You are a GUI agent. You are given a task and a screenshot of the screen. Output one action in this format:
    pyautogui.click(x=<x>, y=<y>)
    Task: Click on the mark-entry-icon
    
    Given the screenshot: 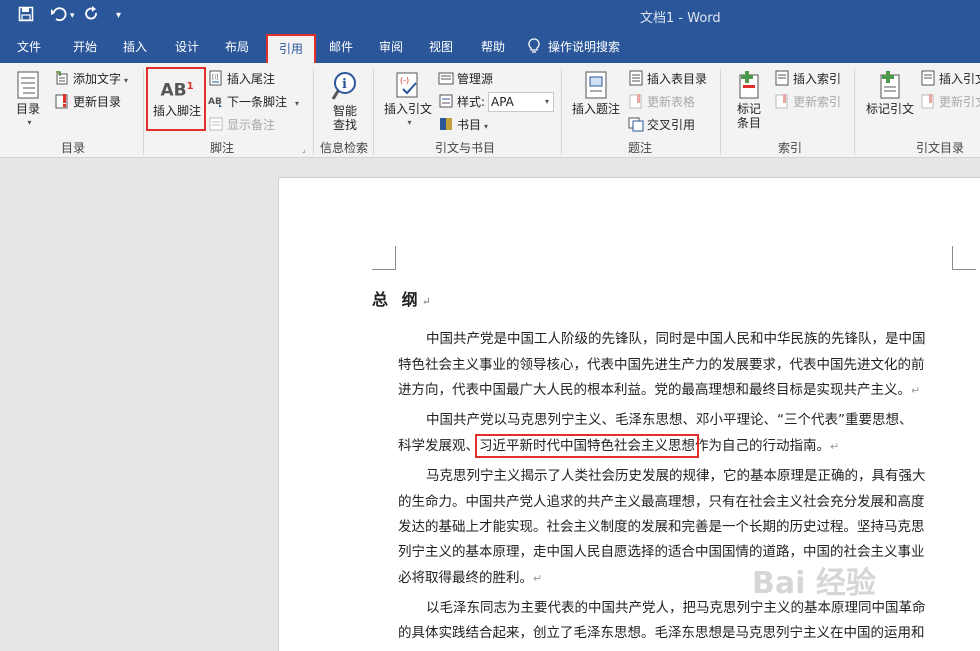 What is the action you would take?
    pyautogui.click(x=749, y=85)
    